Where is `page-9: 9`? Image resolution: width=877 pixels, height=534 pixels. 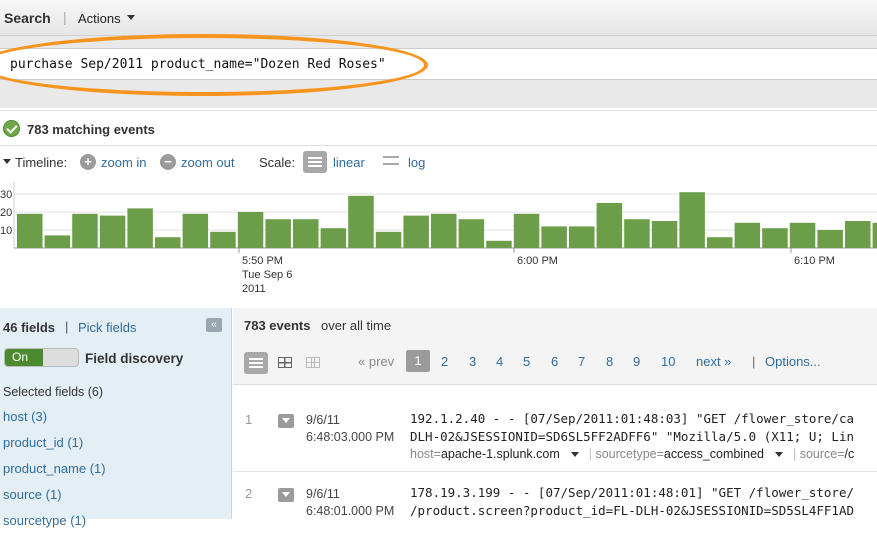
page-9: 9 is located at coordinates (636, 361).